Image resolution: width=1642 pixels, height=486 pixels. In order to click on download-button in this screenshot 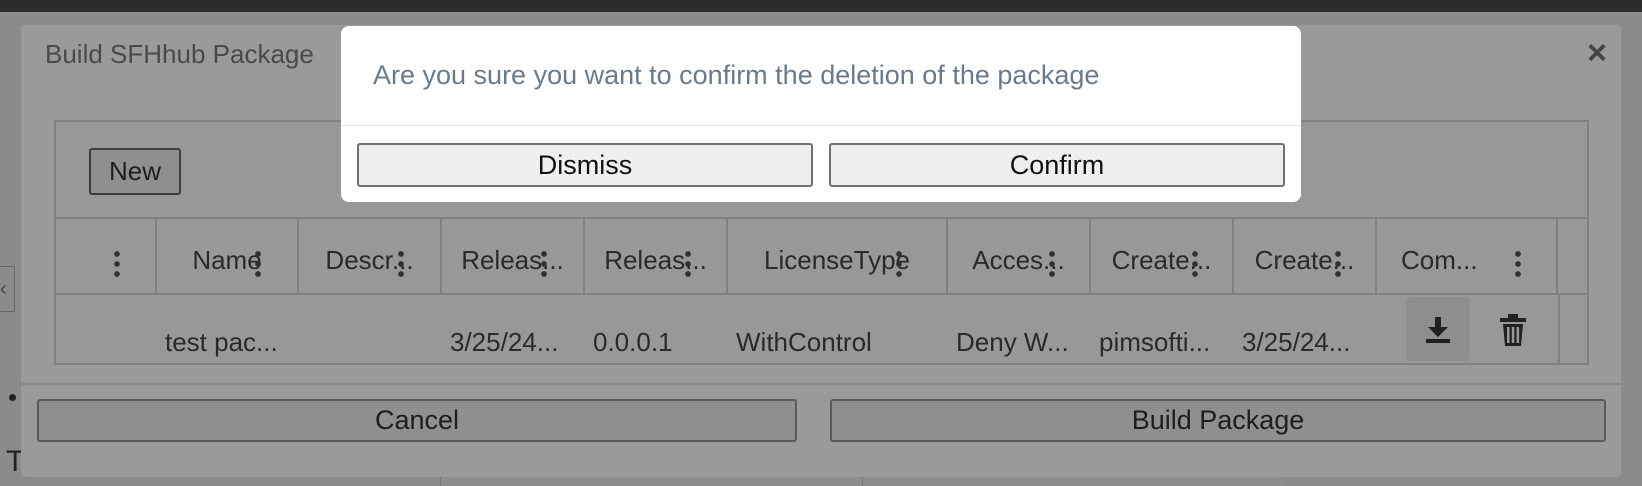, I will do `click(1438, 329)`.